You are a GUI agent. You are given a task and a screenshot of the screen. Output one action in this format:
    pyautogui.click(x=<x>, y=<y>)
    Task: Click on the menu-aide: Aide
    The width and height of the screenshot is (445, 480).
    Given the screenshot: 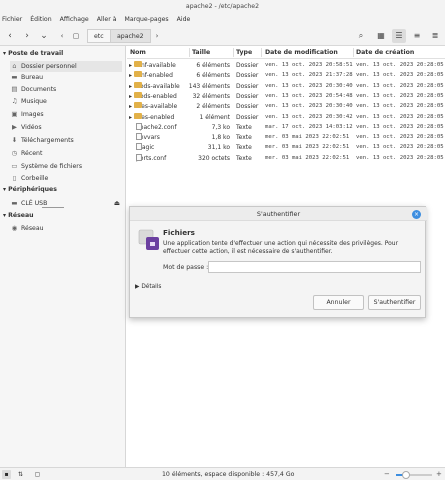 What is the action you would take?
    pyautogui.click(x=184, y=19)
    